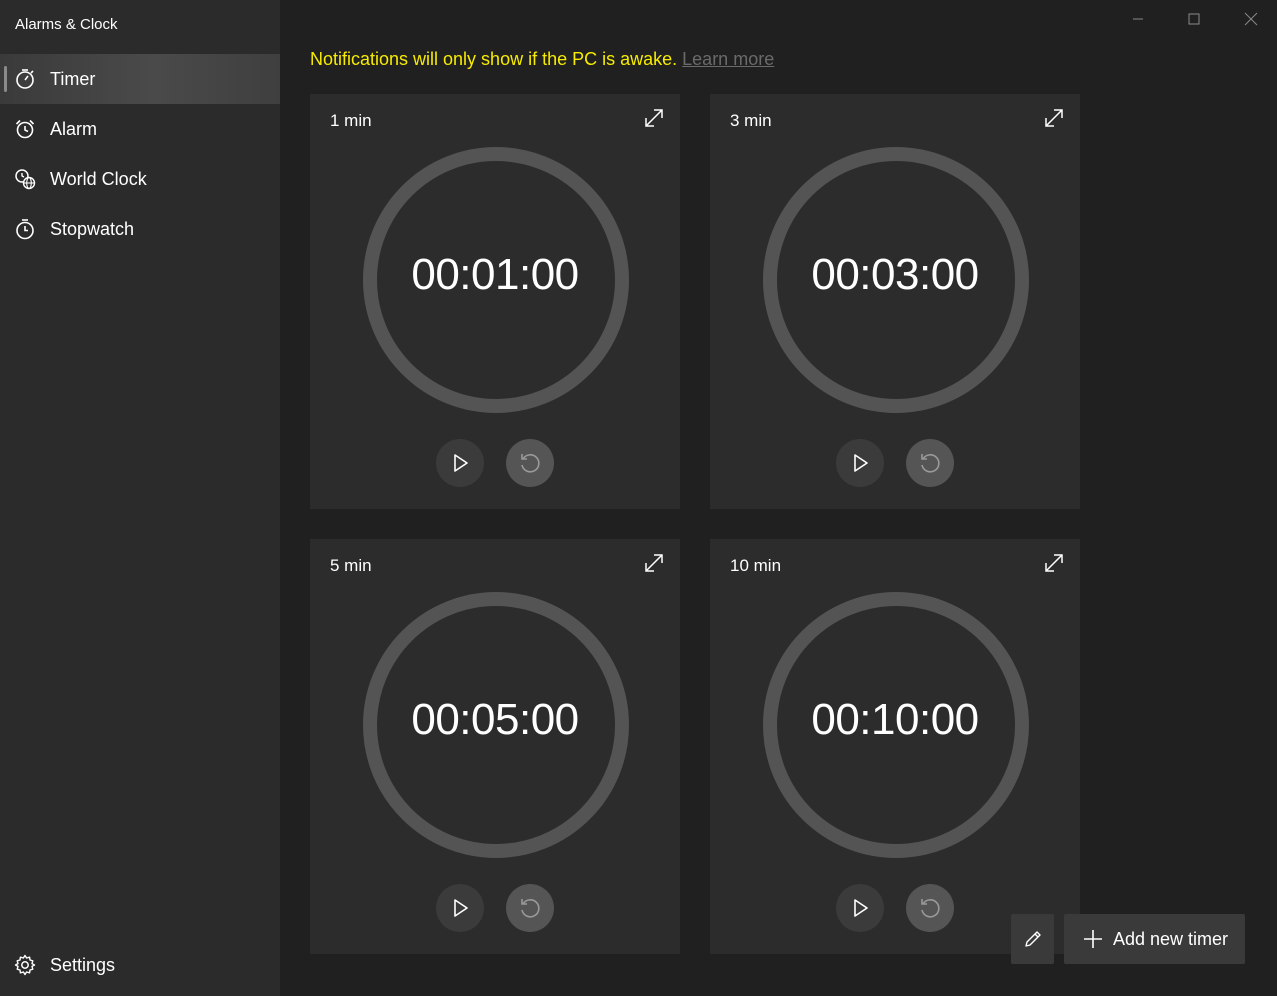 The width and height of the screenshot is (1277, 996). Describe the element at coordinates (495, 719) in the screenshot. I see `timer-time: 00:05:00` at that location.